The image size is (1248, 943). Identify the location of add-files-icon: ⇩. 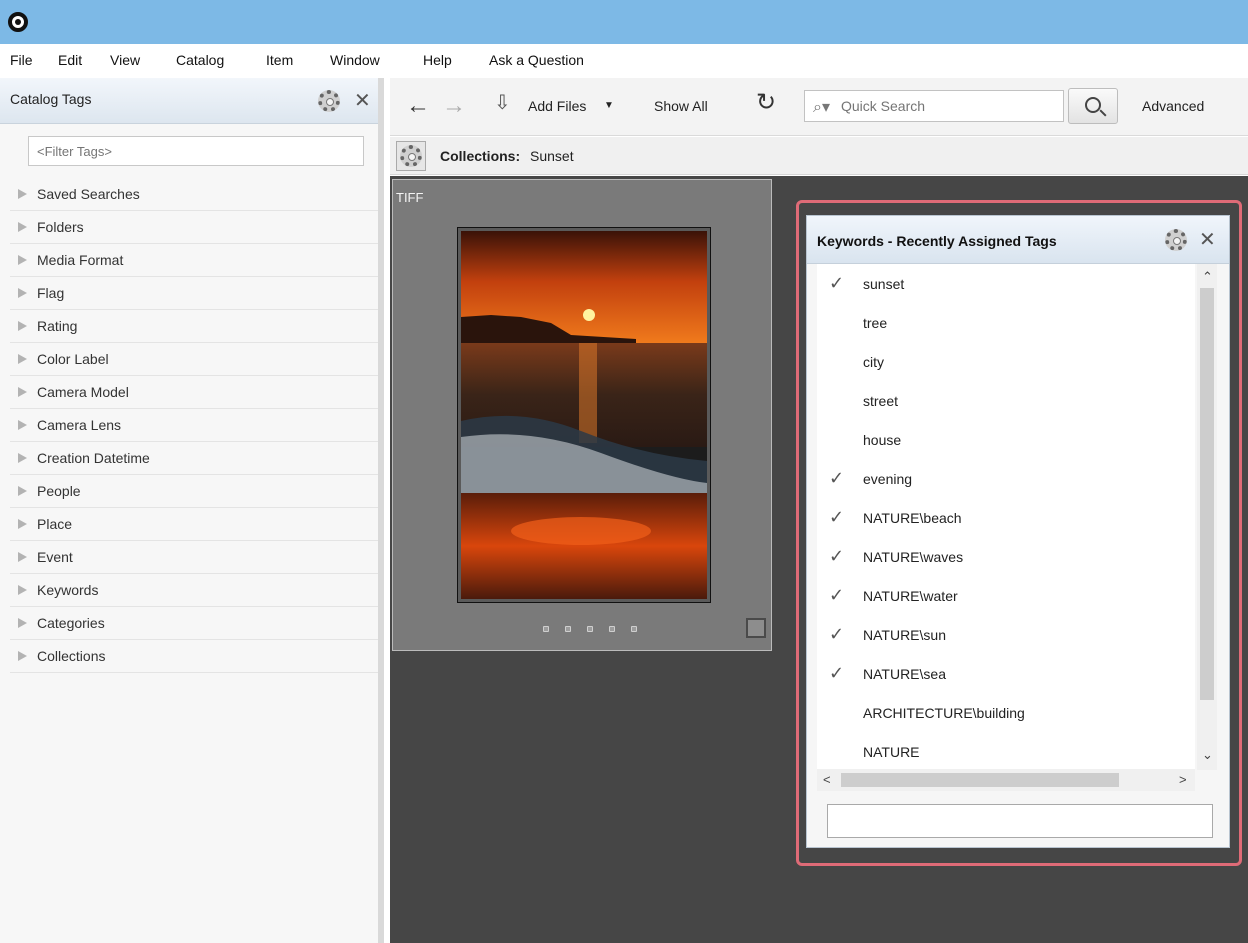
(502, 103).